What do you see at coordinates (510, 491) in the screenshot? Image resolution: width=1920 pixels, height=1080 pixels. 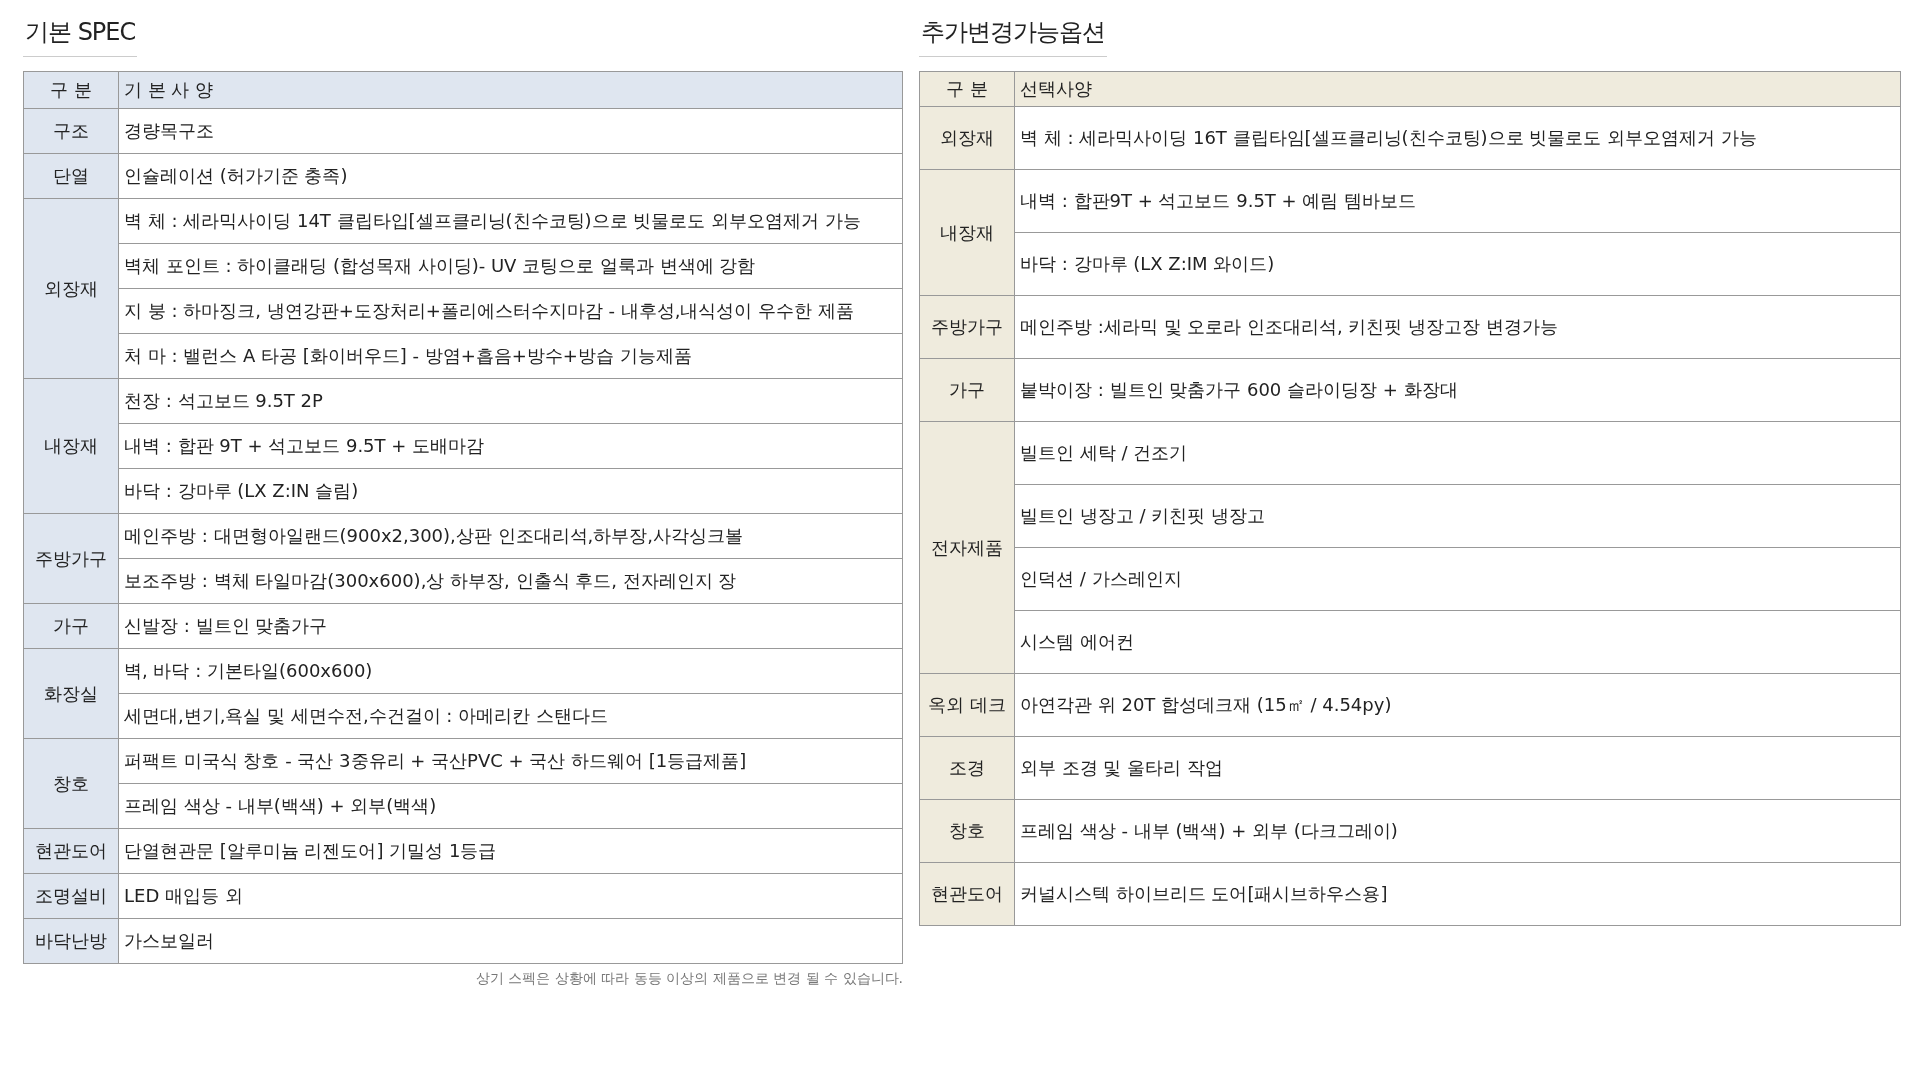 I see `table-cell: 바닥 : 강마루 (LX Z:IN 슬림)` at bounding box center [510, 491].